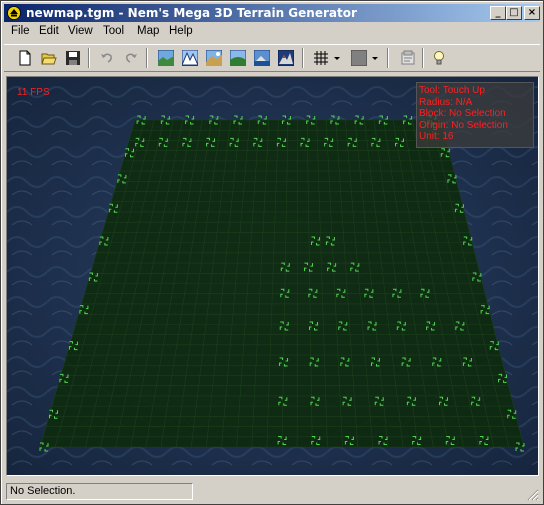  I want to click on terrain-preset-5-icon, so click(262, 58).